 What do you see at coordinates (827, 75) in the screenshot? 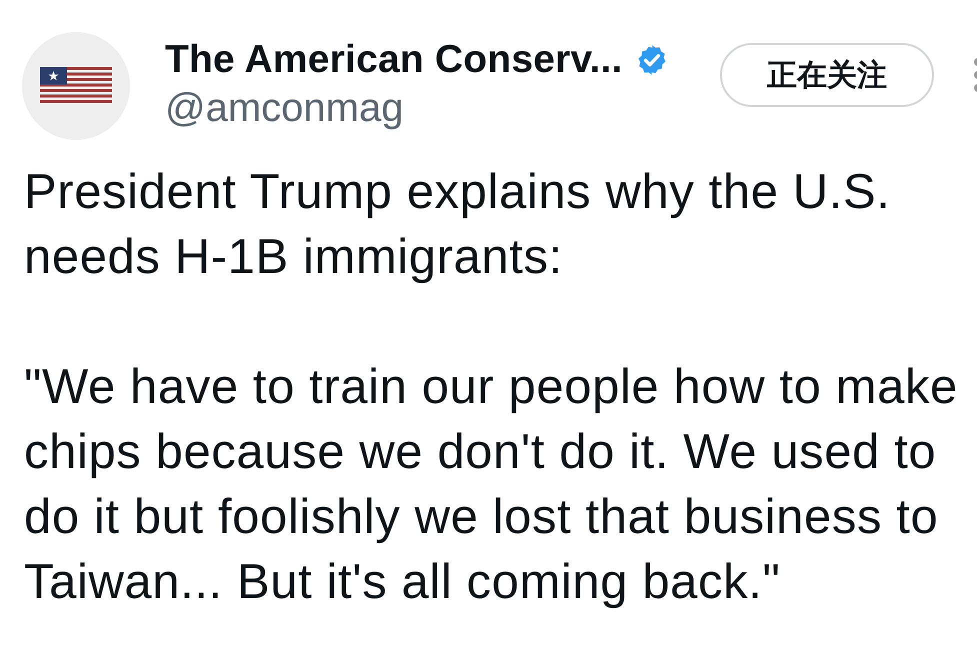
I see `following-button: 正在关注` at bounding box center [827, 75].